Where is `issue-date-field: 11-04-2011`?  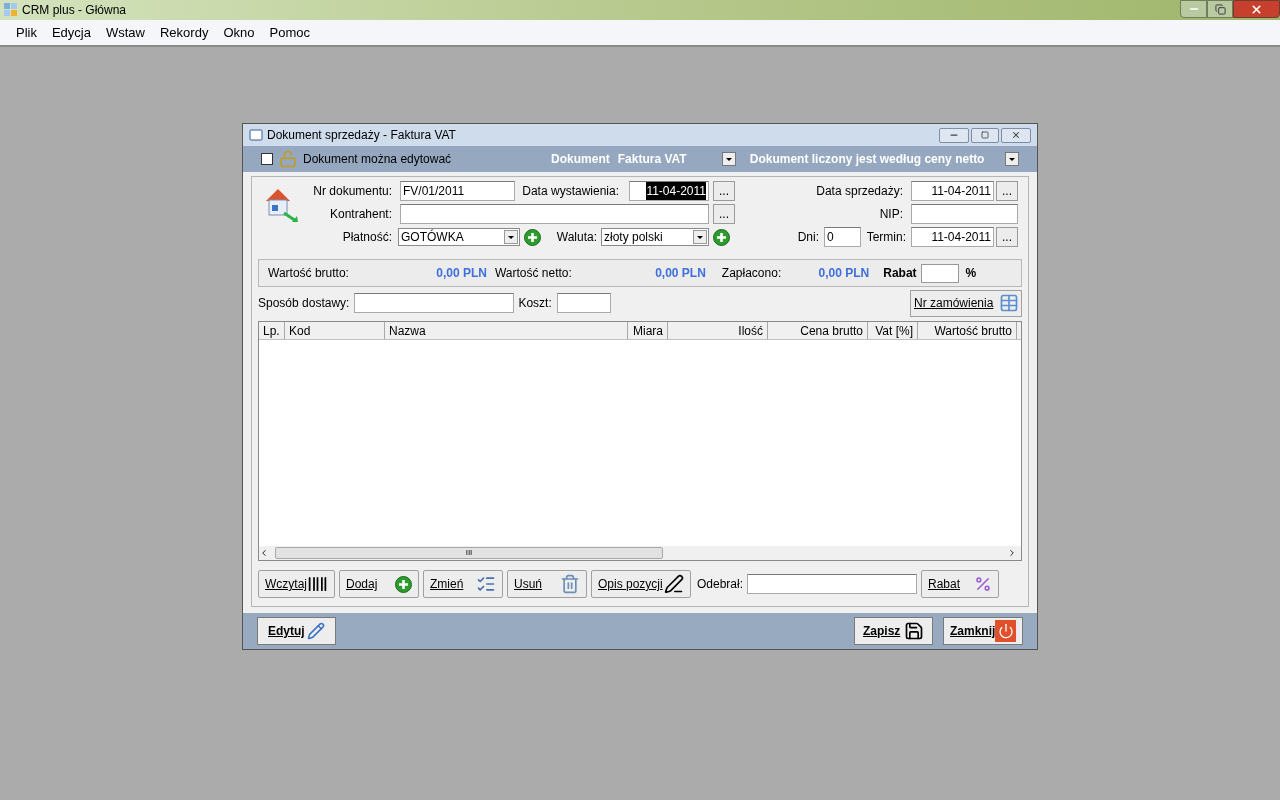
issue-date-field: 11-04-2011 is located at coordinates (669, 191).